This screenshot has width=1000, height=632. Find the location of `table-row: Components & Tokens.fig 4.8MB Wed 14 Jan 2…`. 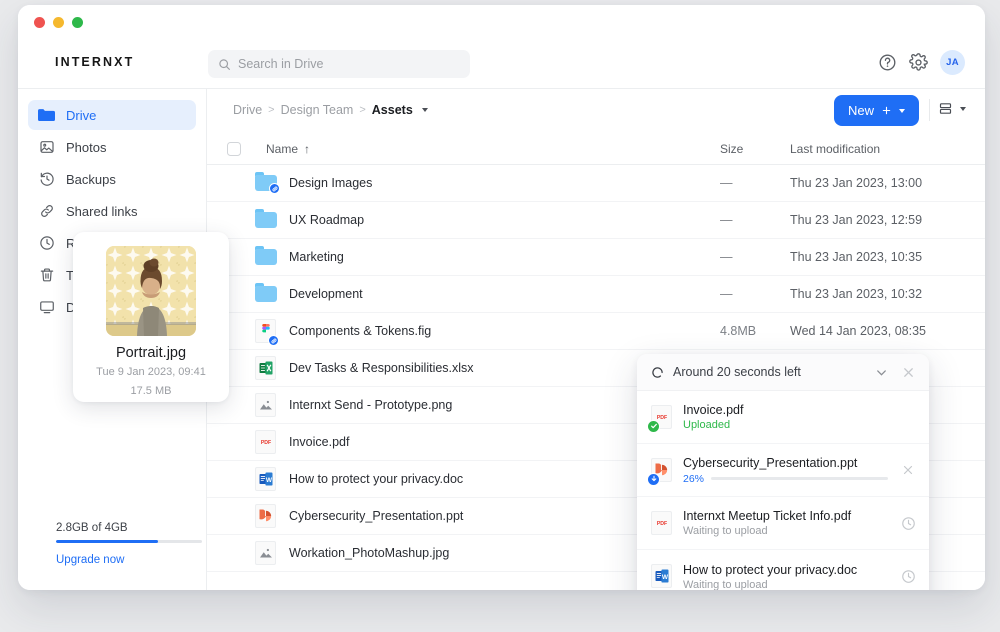

table-row: Components & Tokens.fig 4.8MB Wed 14 Jan 2… is located at coordinates (596, 331).